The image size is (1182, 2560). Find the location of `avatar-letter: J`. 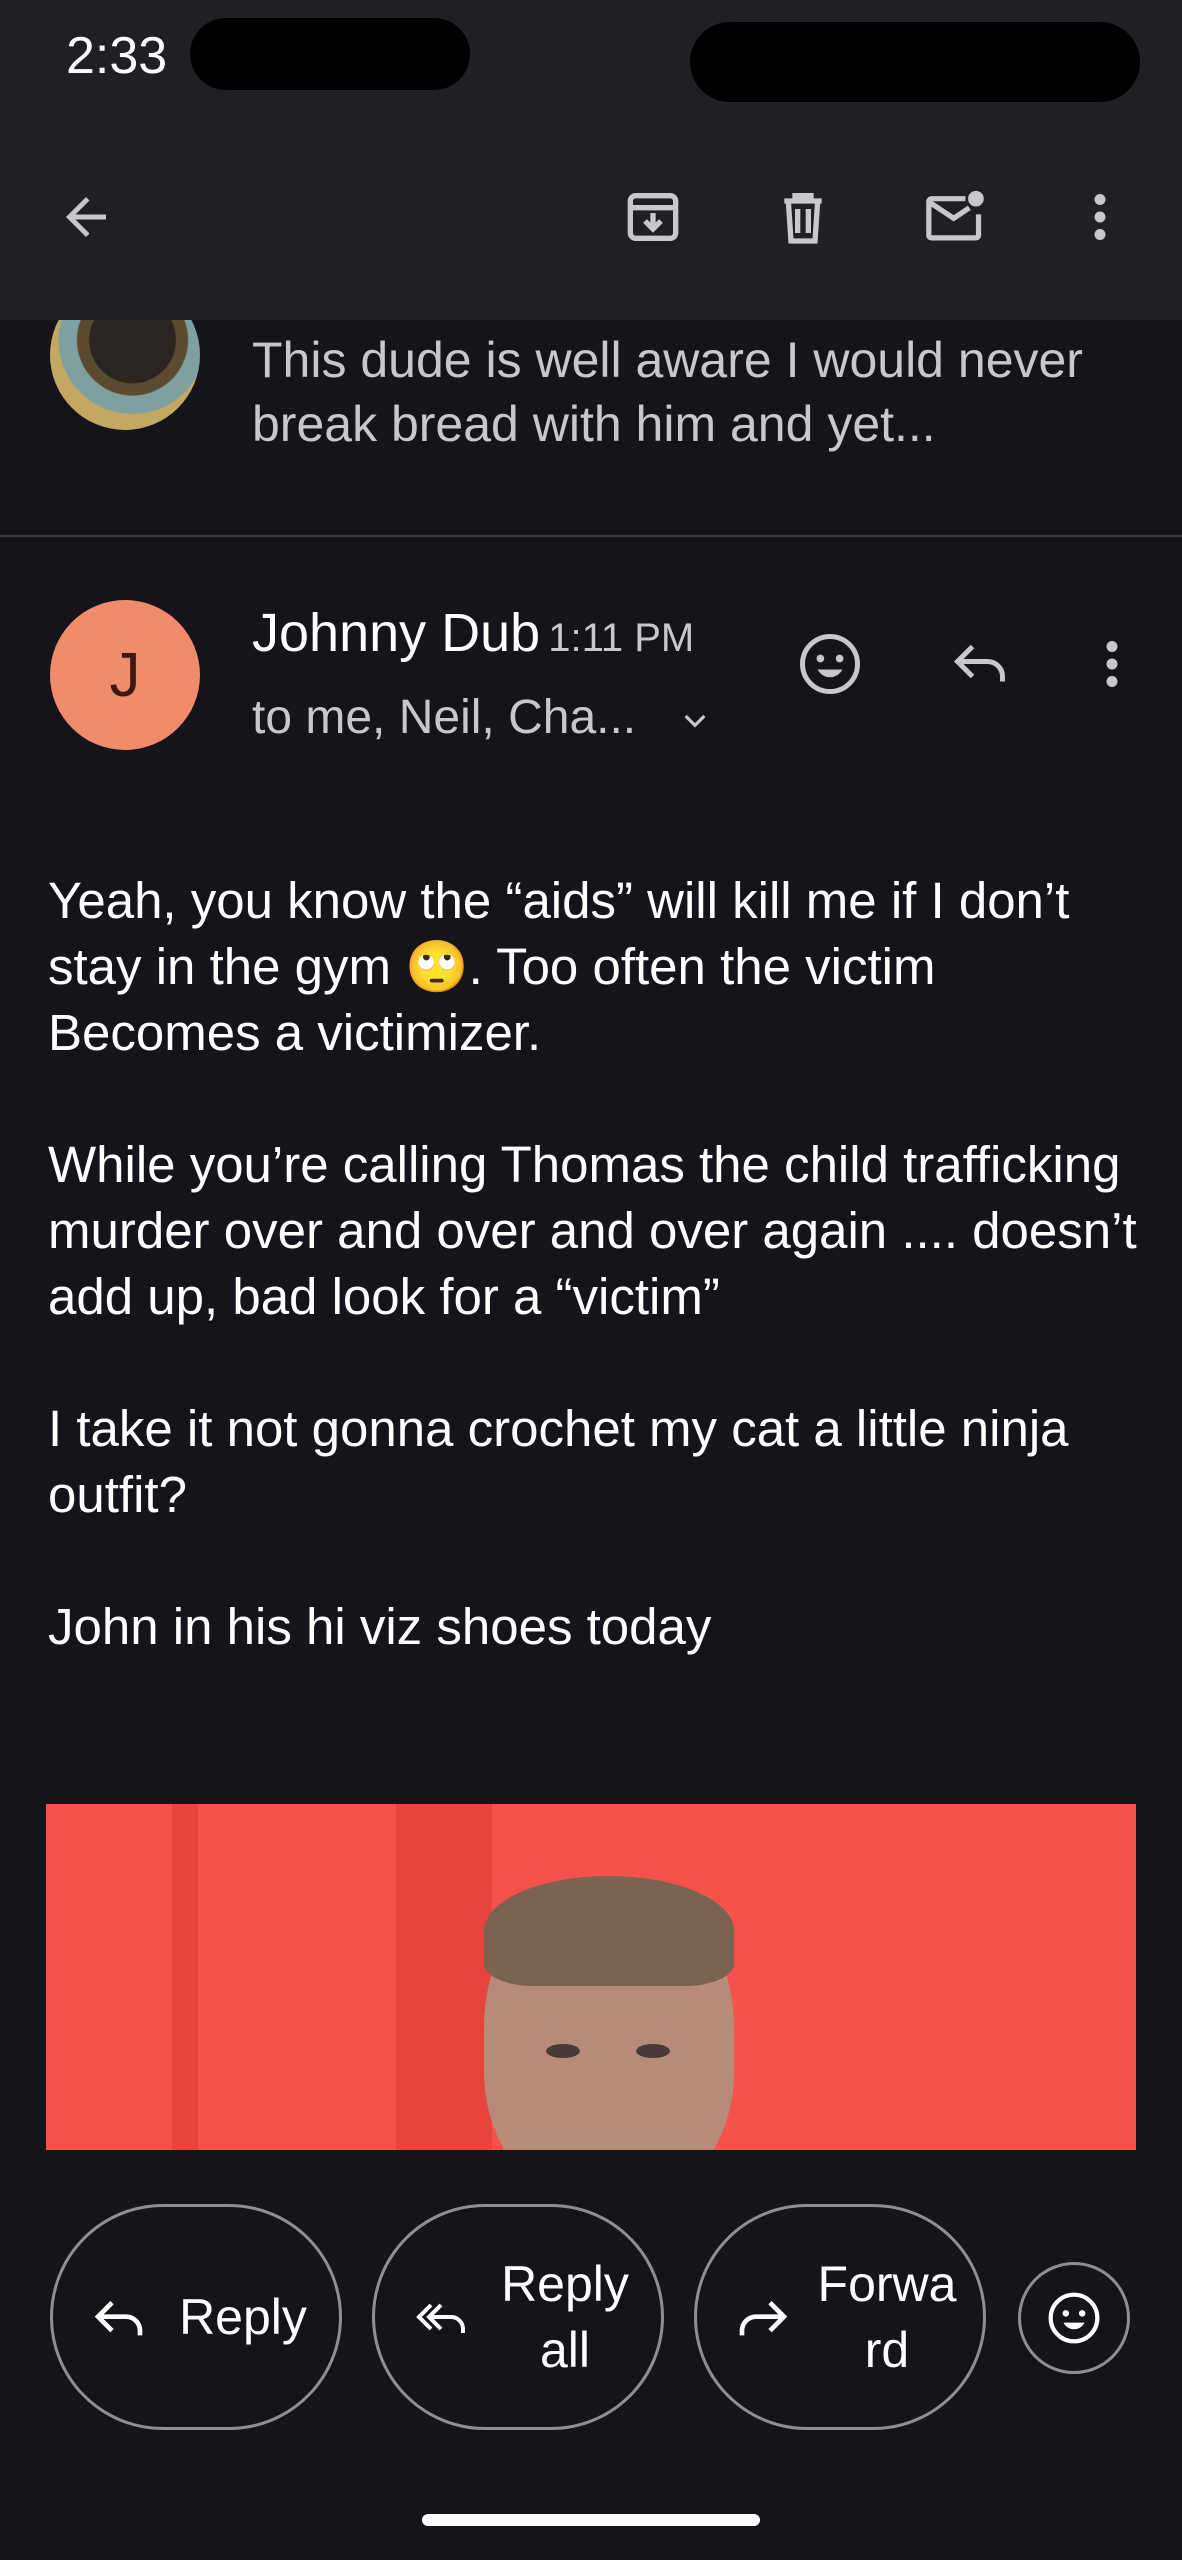

avatar-letter: J is located at coordinates (125, 675).